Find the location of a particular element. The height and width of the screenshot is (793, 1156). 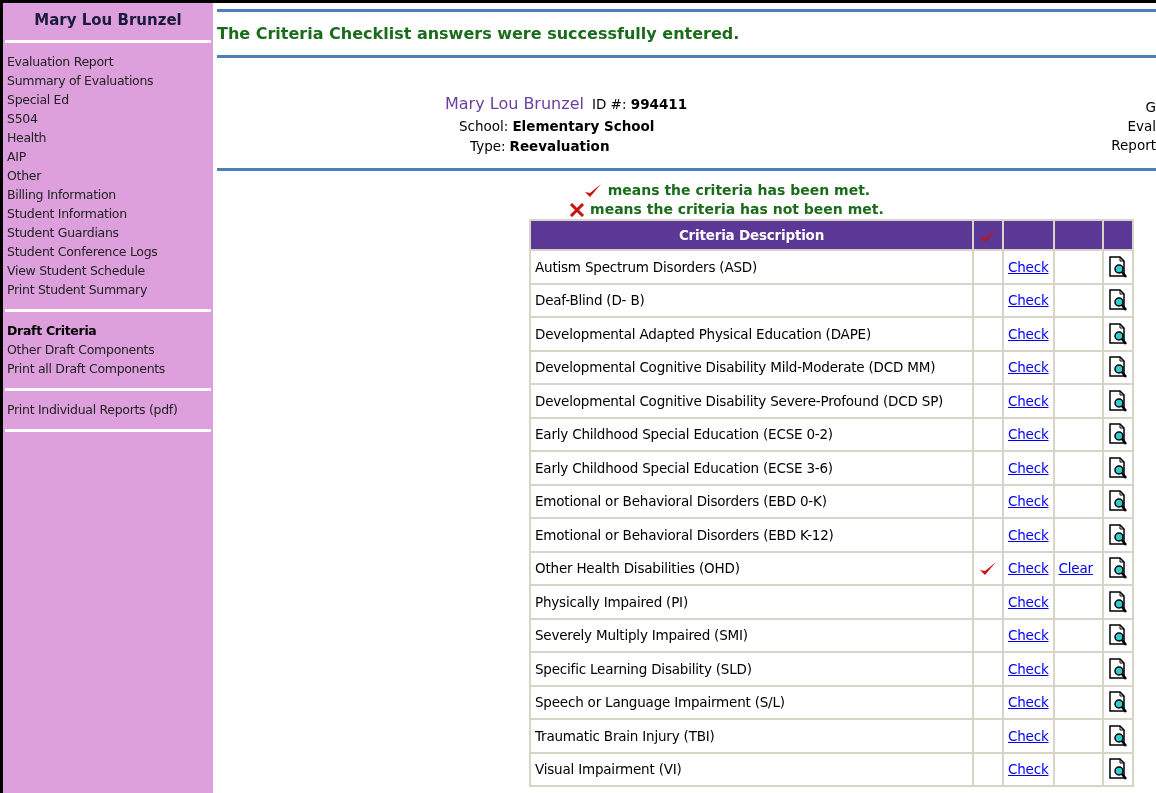

sidebar-link: View Student Schedule is located at coordinates (108, 270).